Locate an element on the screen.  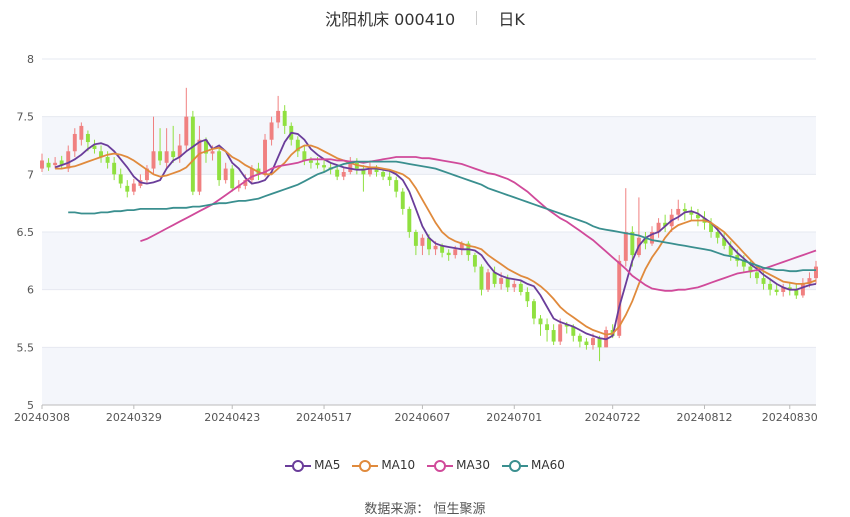
x-tick-label: 20240329 is located at coordinates (134, 417).